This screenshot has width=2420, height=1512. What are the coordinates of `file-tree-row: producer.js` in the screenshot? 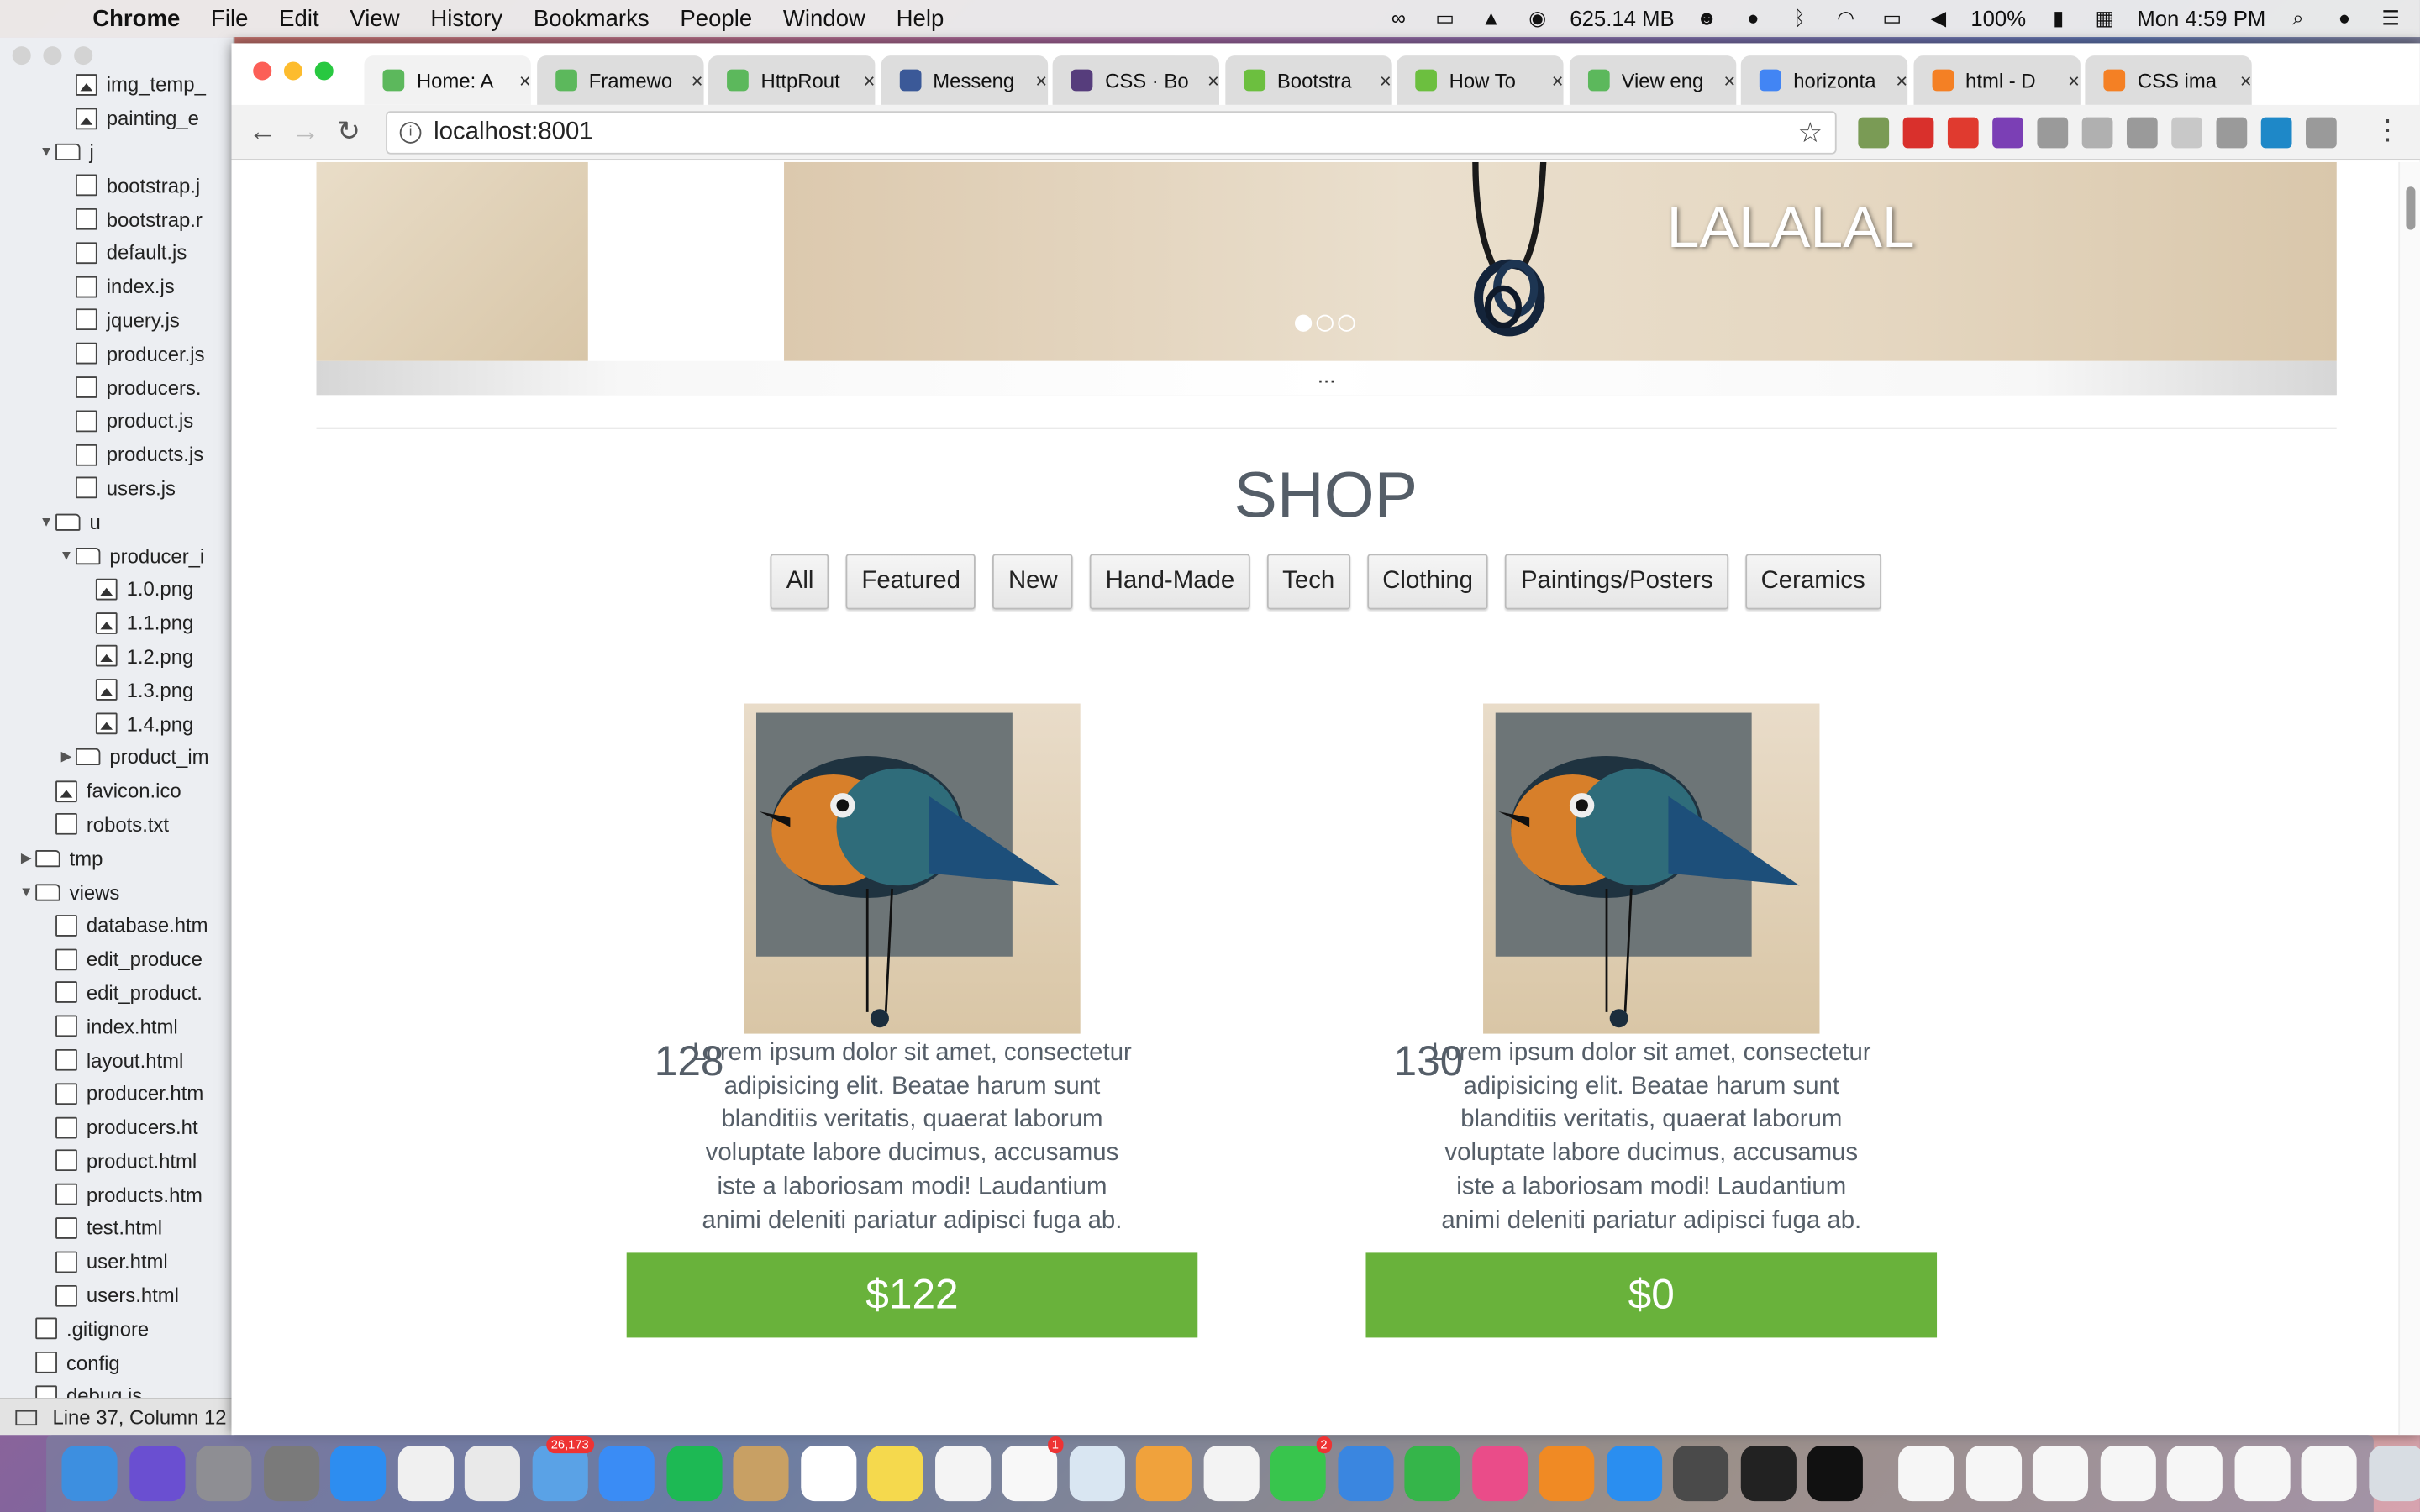 It's located at (117, 353).